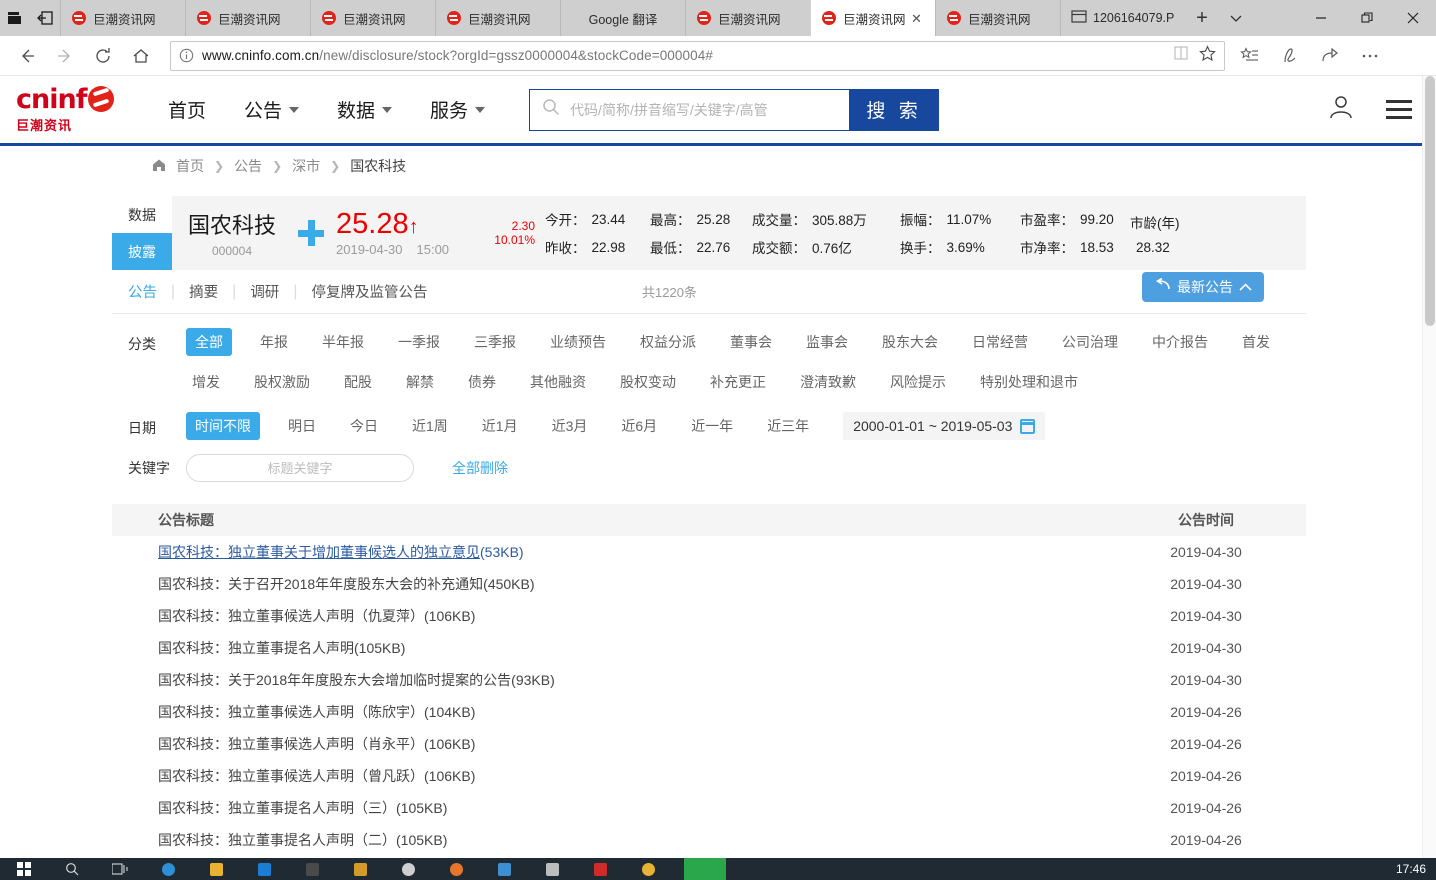 The height and width of the screenshot is (880, 1436). I want to click on table-row: 国农科技：独立董事提名人声明（二）(105KB) 2019-04-26, so click(709, 840).